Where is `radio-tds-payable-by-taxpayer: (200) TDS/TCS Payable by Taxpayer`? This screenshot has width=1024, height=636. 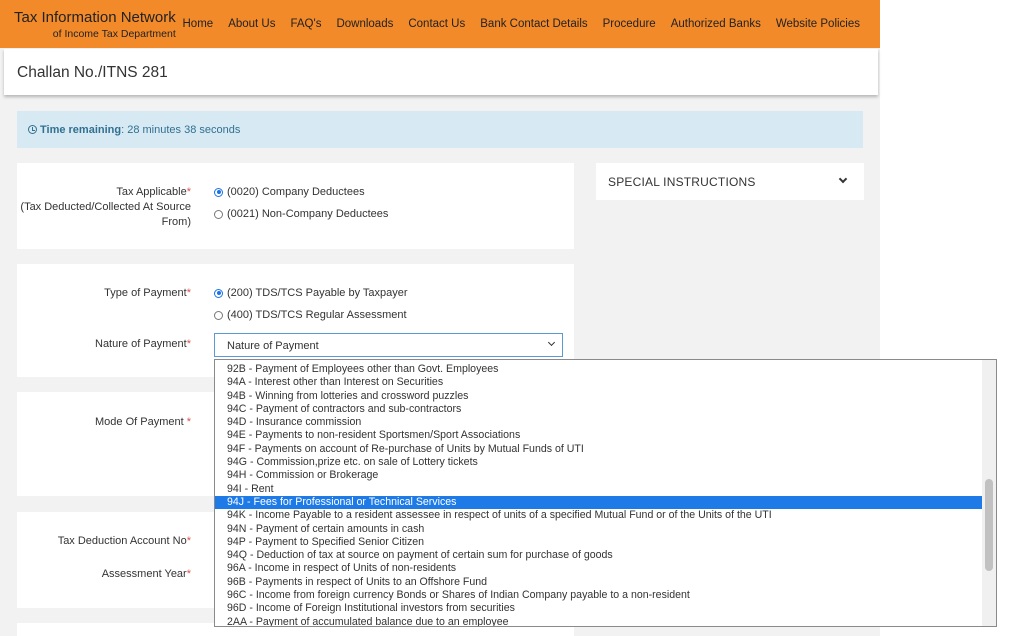
radio-tds-payable-by-taxpayer: (200) TDS/TCS Payable by Taxpayer is located at coordinates (311, 293).